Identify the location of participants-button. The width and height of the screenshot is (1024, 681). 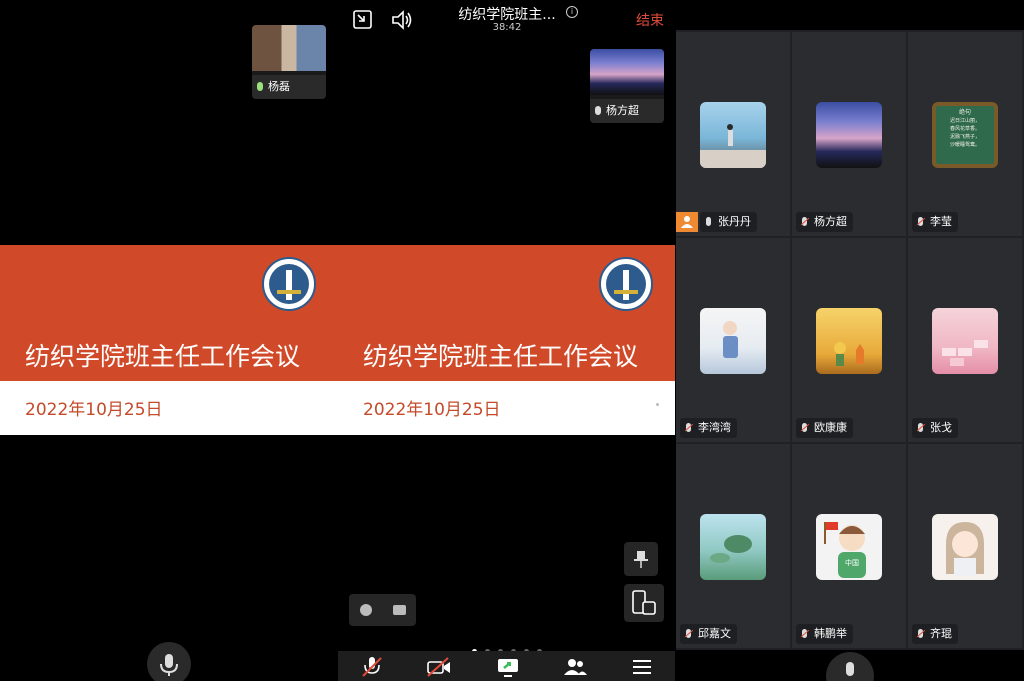
(575, 667).